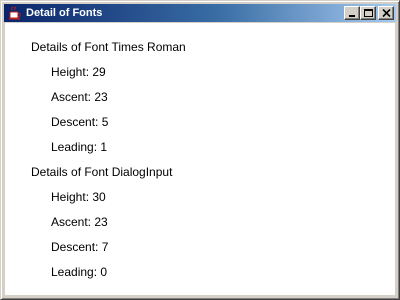 Image resolution: width=400 pixels, height=300 pixels. What do you see at coordinates (102, 172) in the screenshot?
I see `font-heading: Details of Font DialogInput` at bounding box center [102, 172].